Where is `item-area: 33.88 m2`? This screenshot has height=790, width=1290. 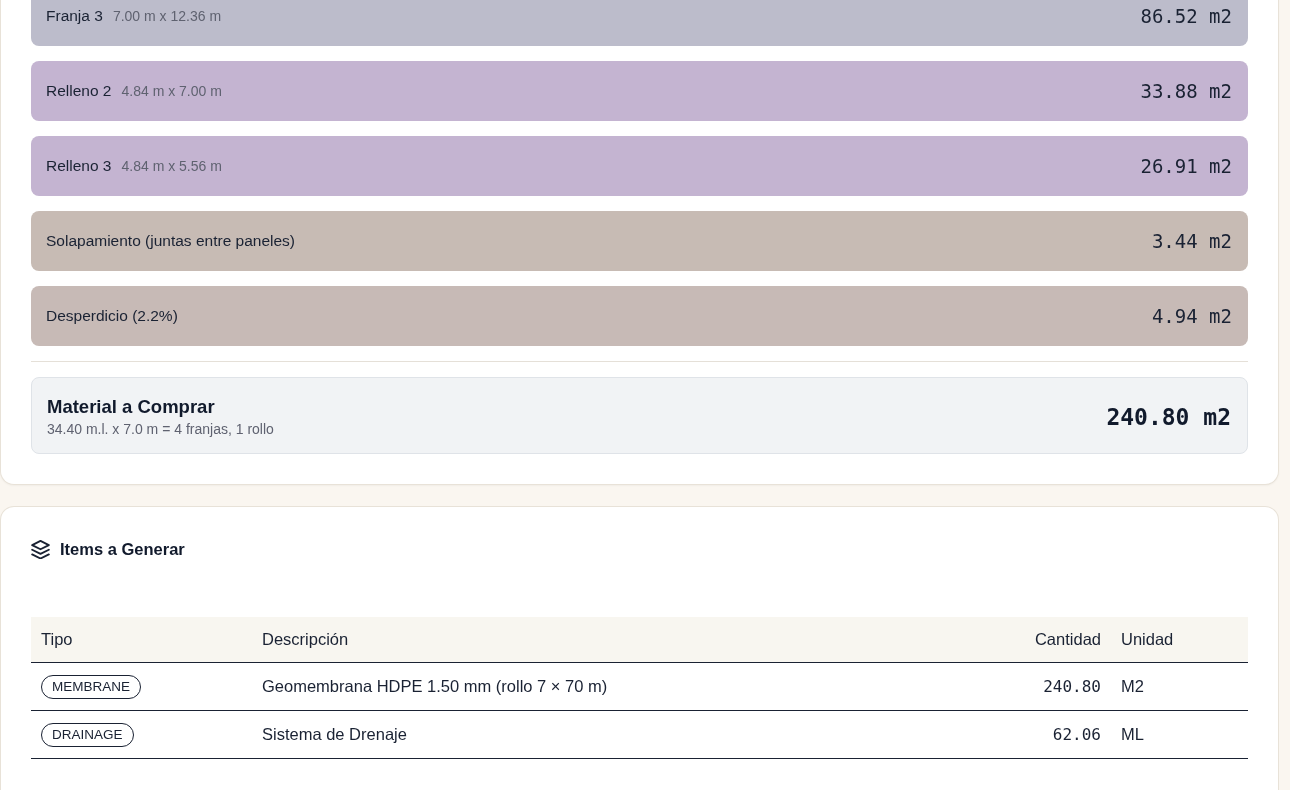
item-area: 33.88 m2 is located at coordinates (1186, 91).